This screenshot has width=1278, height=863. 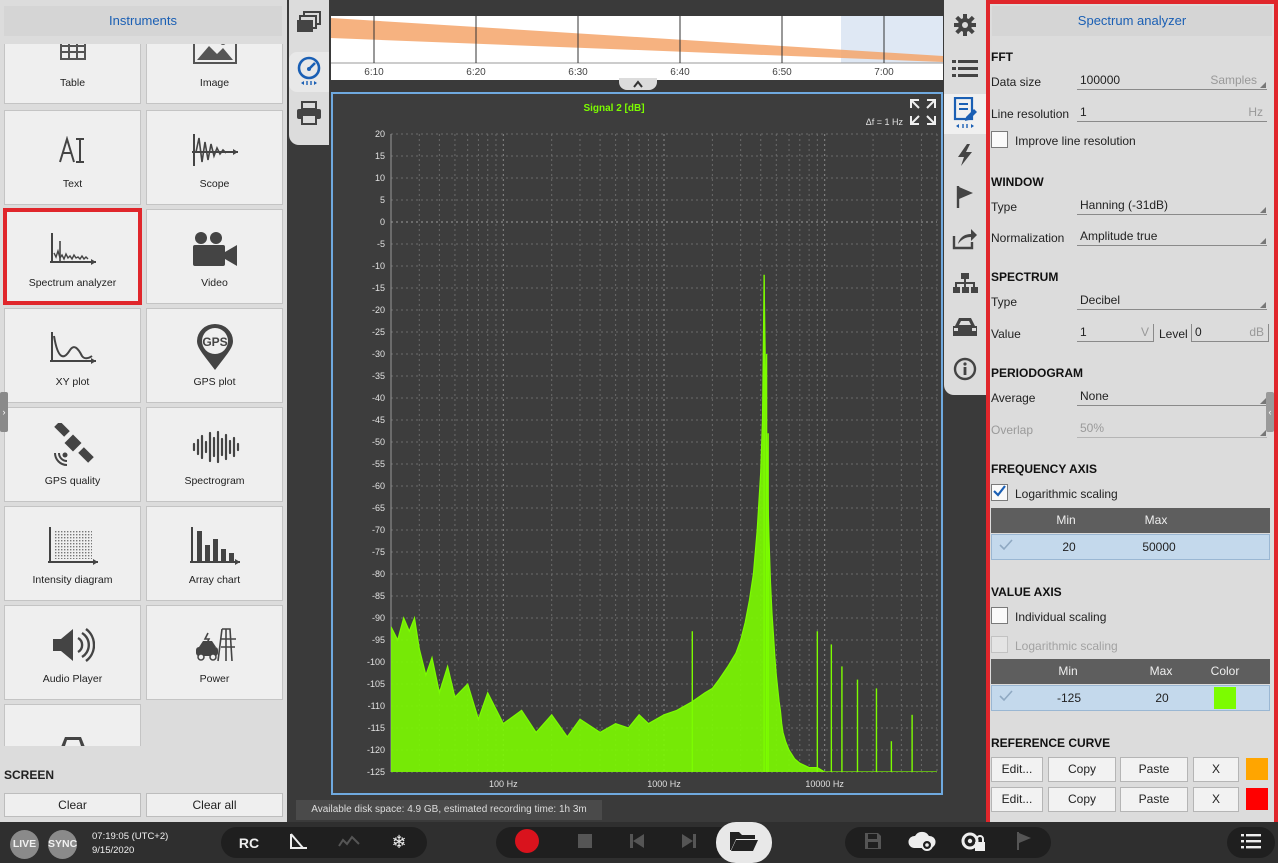 What do you see at coordinates (965, 370) in the screenshot?
I see `info-button` at bounding box center [965, 370].